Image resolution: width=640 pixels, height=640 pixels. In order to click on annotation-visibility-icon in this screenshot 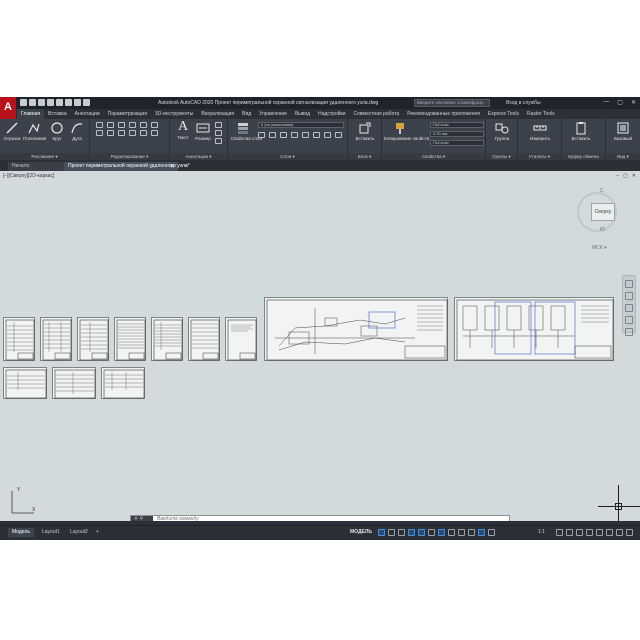, I will do `click(481, 532)`.